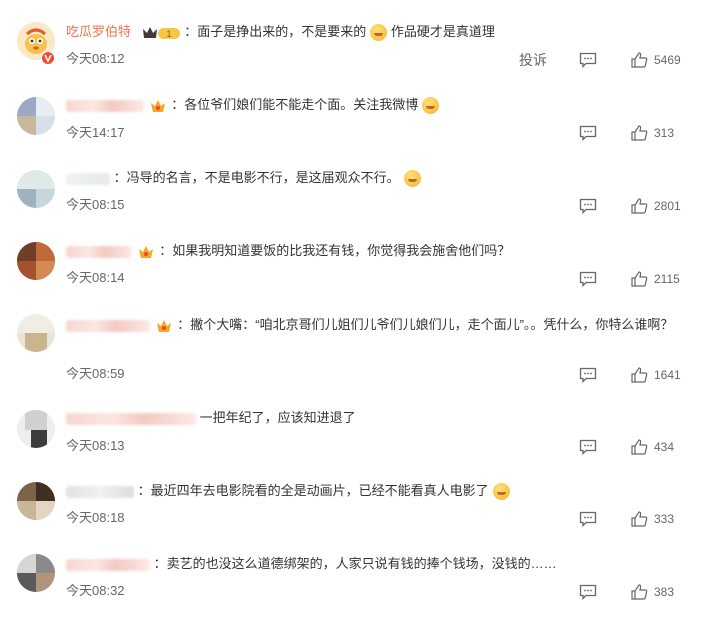 Image resolution: width=706 pixels, height=621 pixels. I want to click on comment-text: ：面子是挣出来的，不是要来的, so click(275, 31).